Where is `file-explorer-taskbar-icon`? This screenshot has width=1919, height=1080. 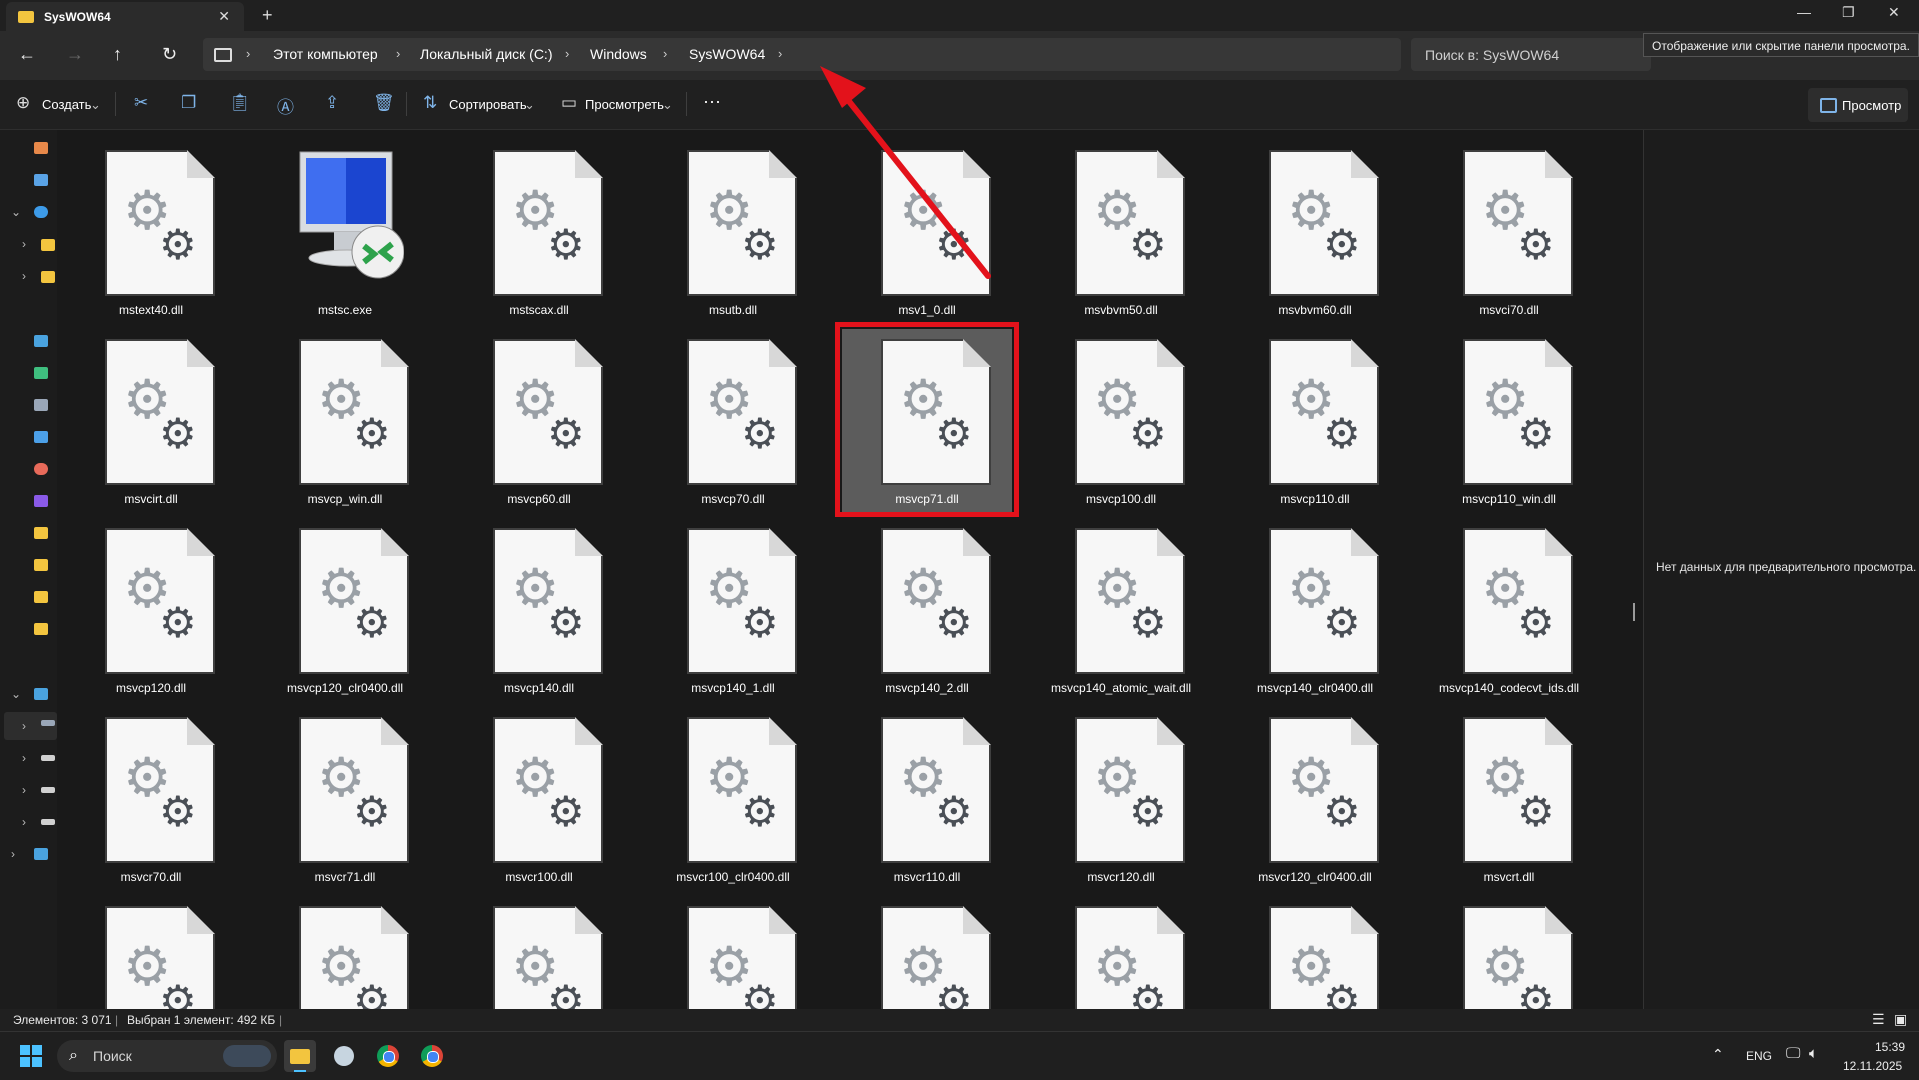 file-explorer-taskbar-icon is located at coordinates (300, 1056).